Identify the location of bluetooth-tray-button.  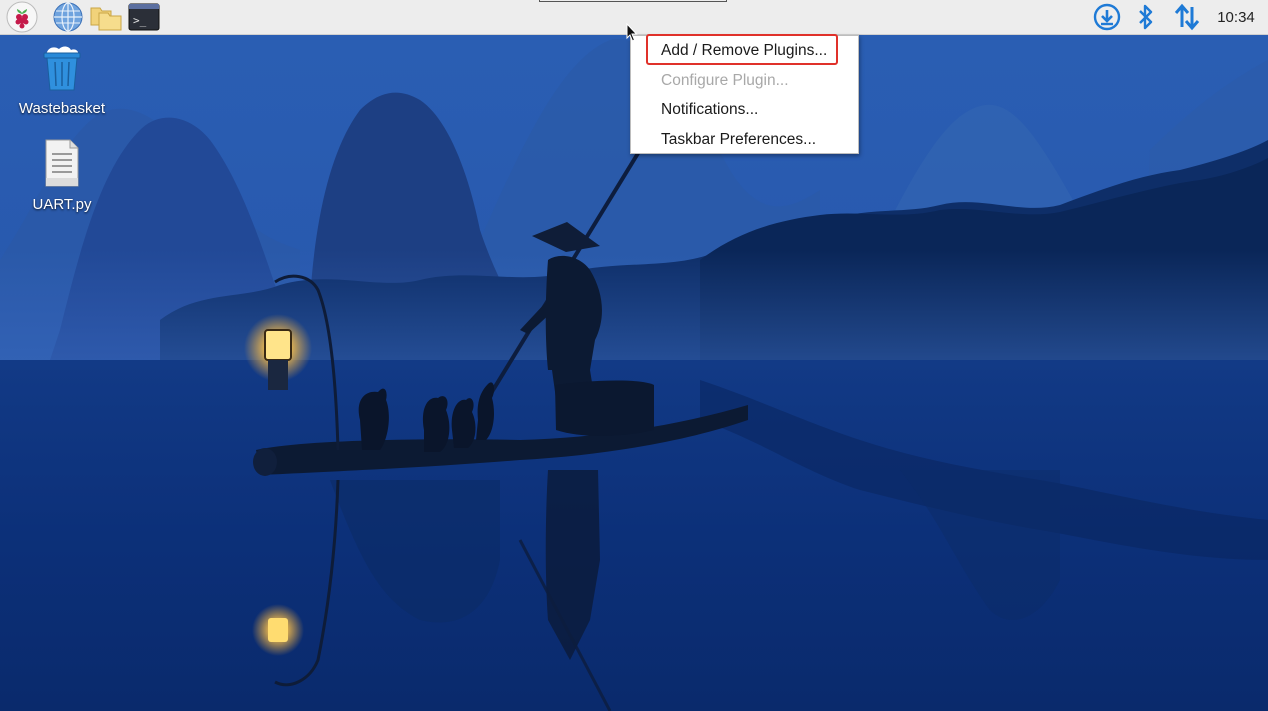
(1146, 17).